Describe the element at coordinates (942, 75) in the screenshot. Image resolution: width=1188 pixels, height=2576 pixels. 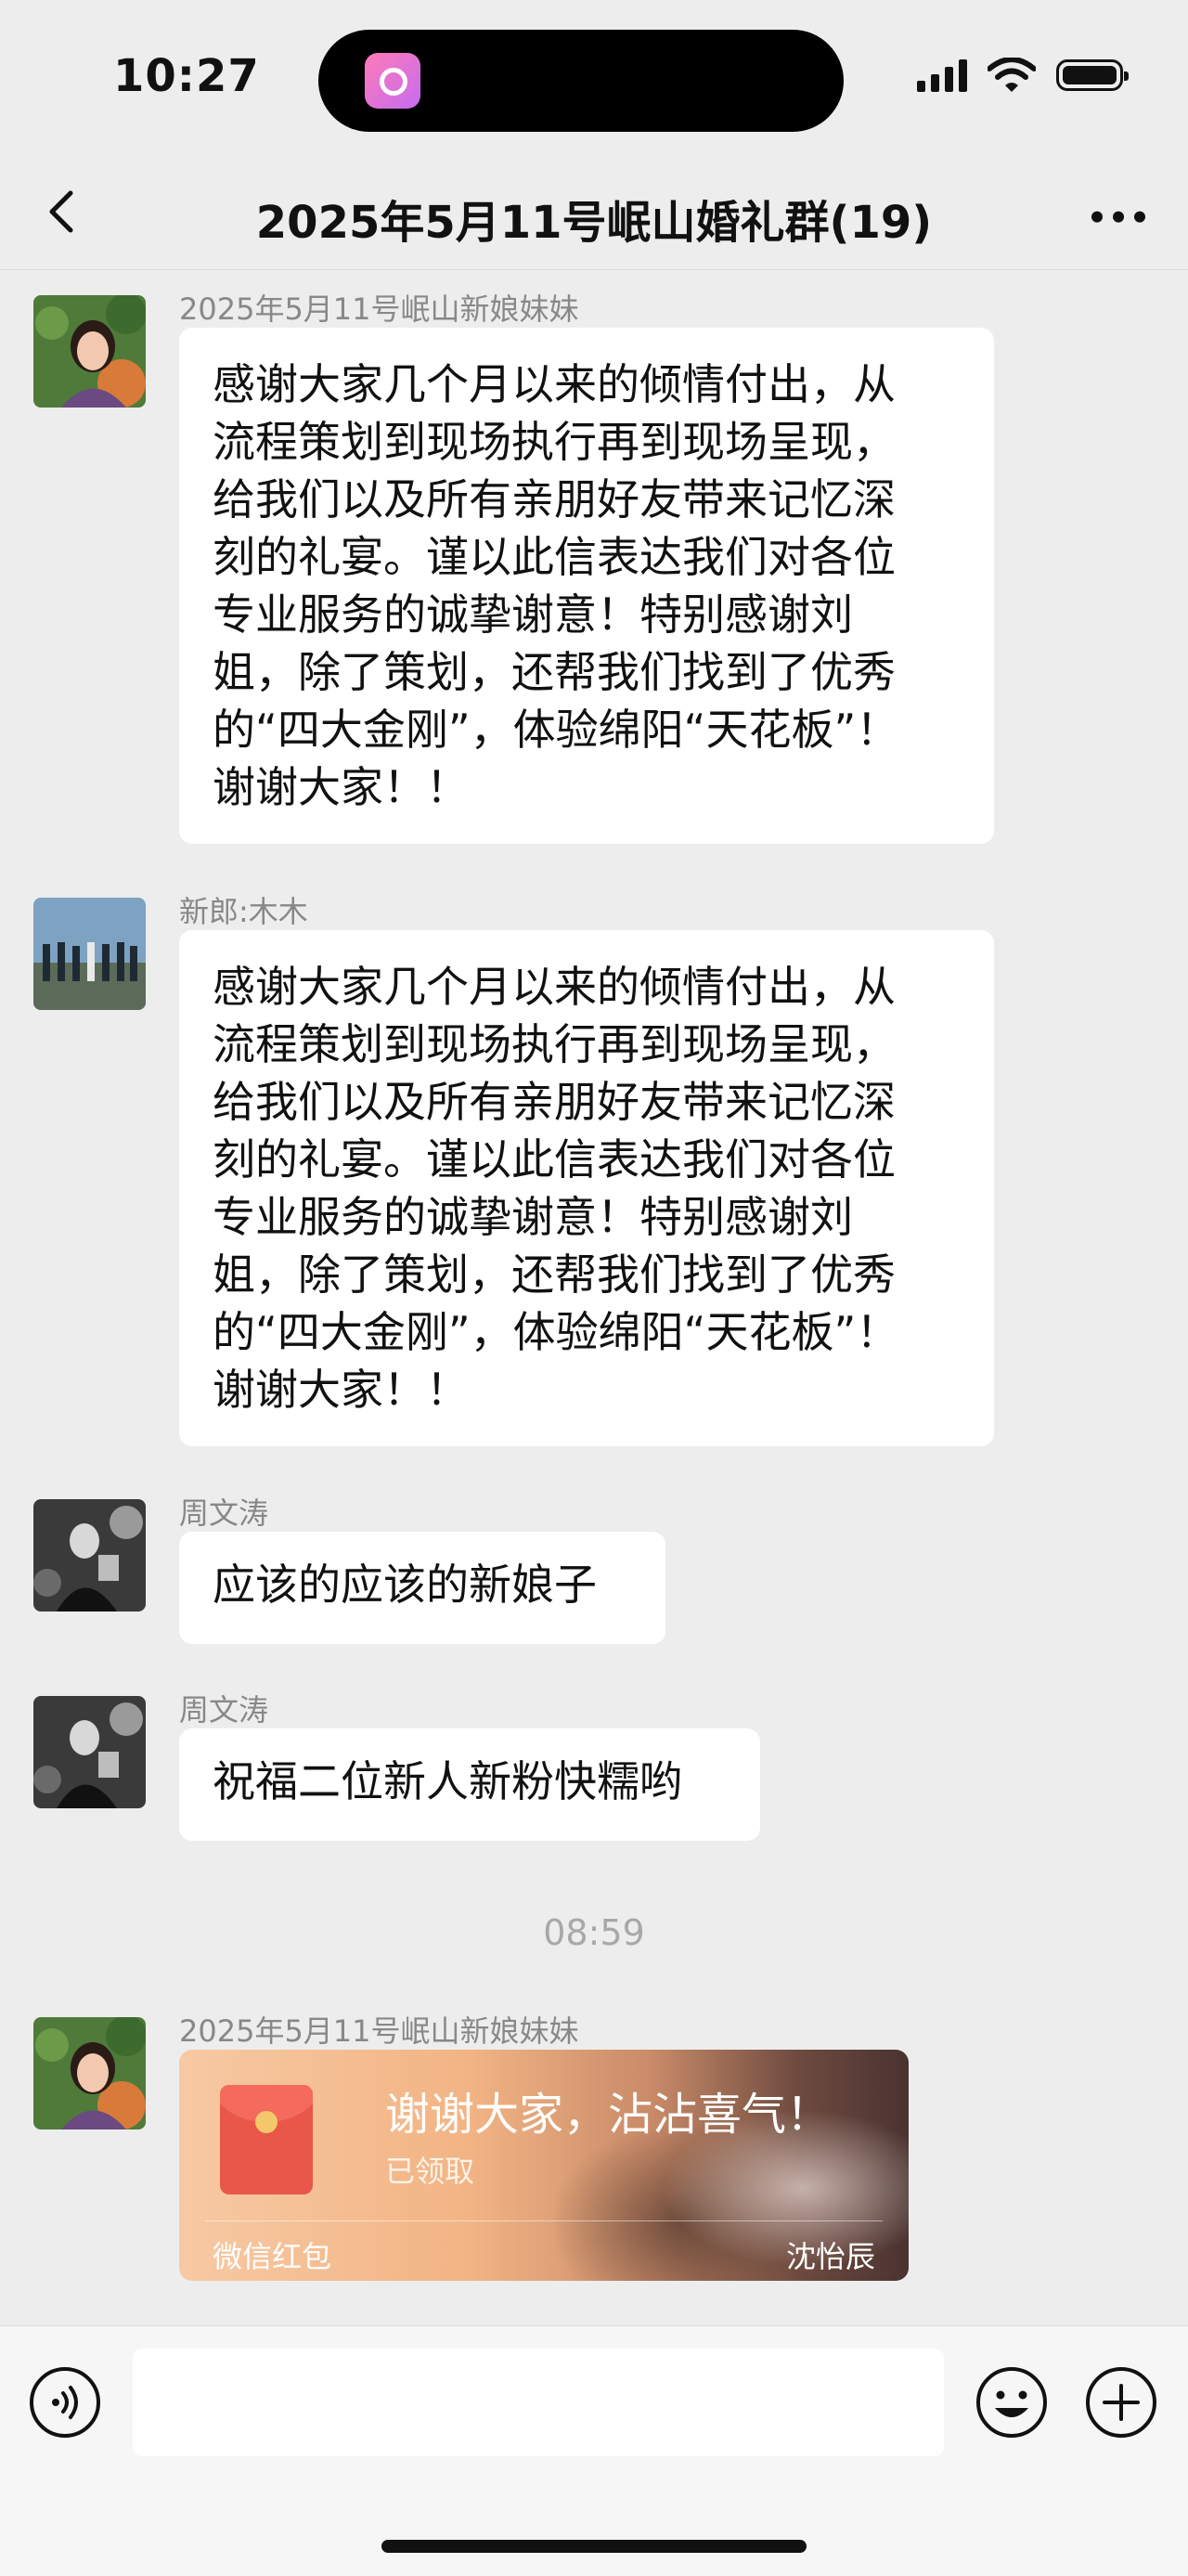
I see `cellular-signal-icon` at that location.